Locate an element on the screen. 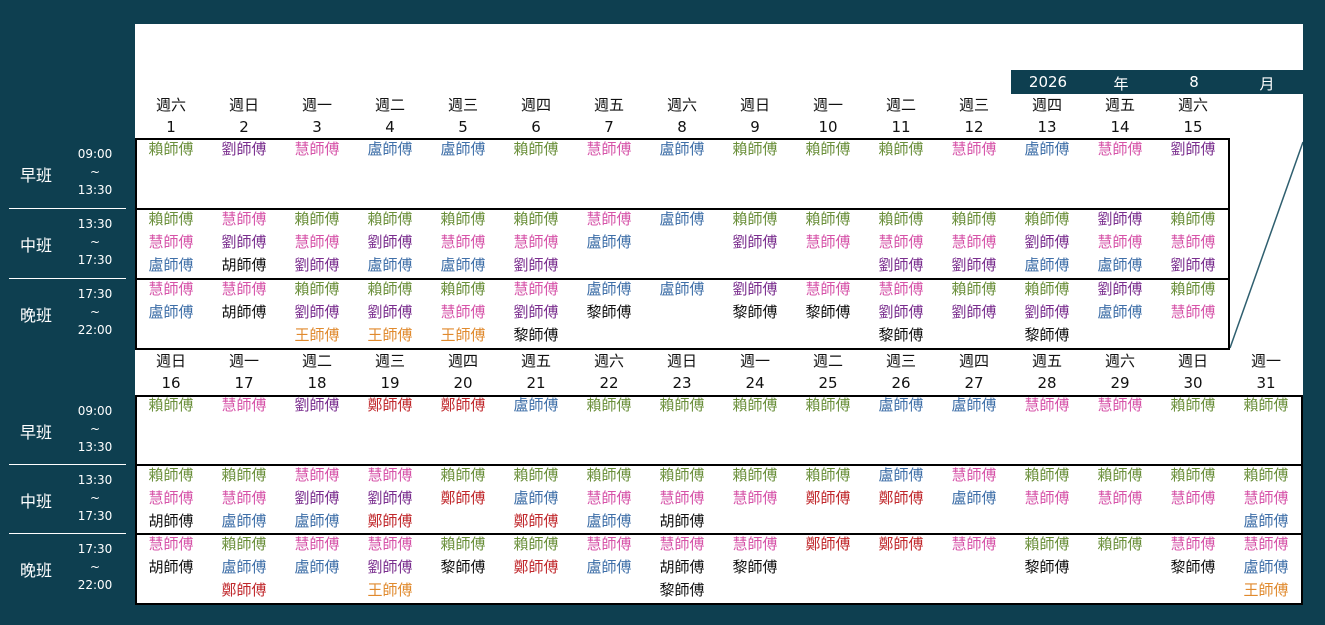 This screenshot has width=1325, height=625. day-header: 週二 11 is located at coordinates (901, 116).